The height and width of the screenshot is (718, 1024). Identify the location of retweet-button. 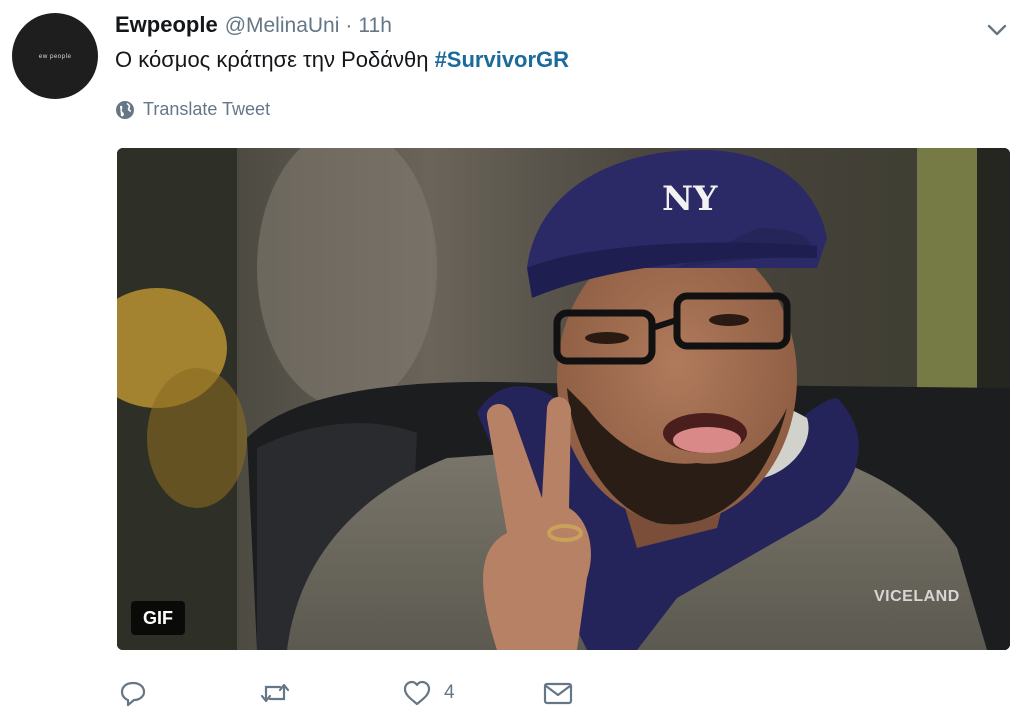
(275, 693).